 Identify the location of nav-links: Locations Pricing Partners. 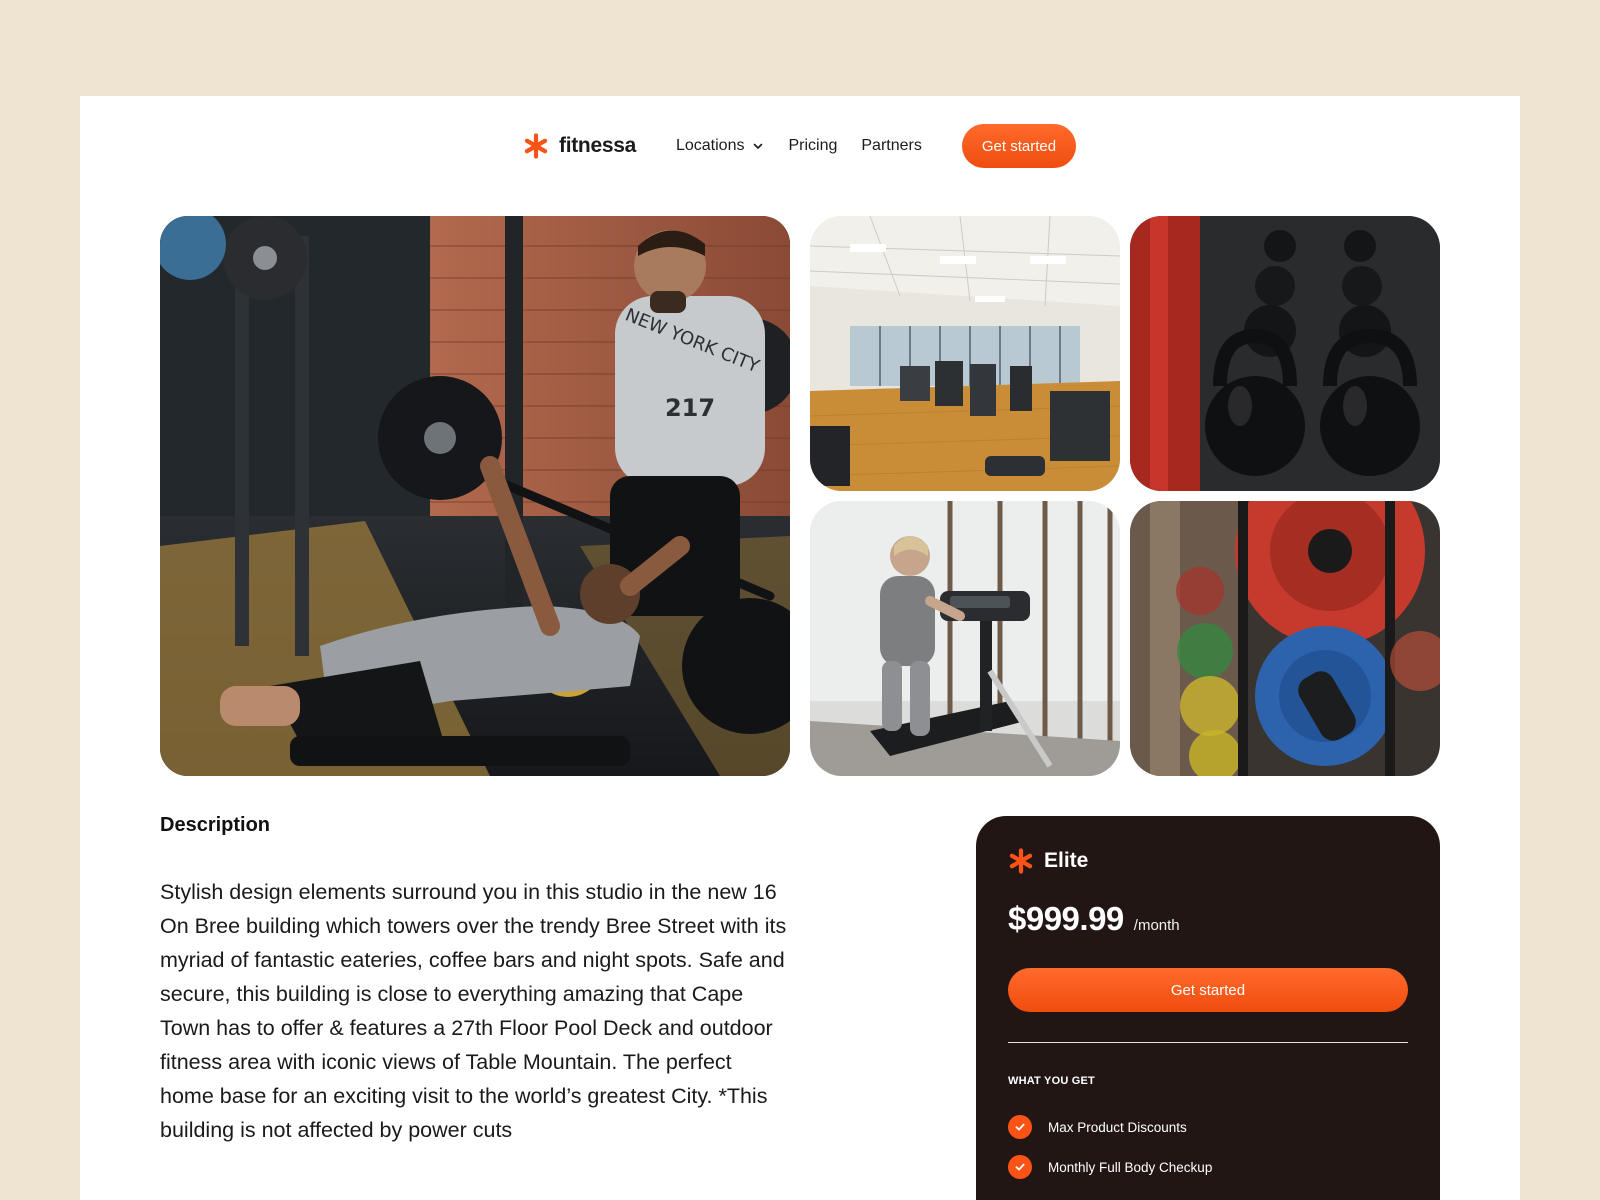
(799, 146).